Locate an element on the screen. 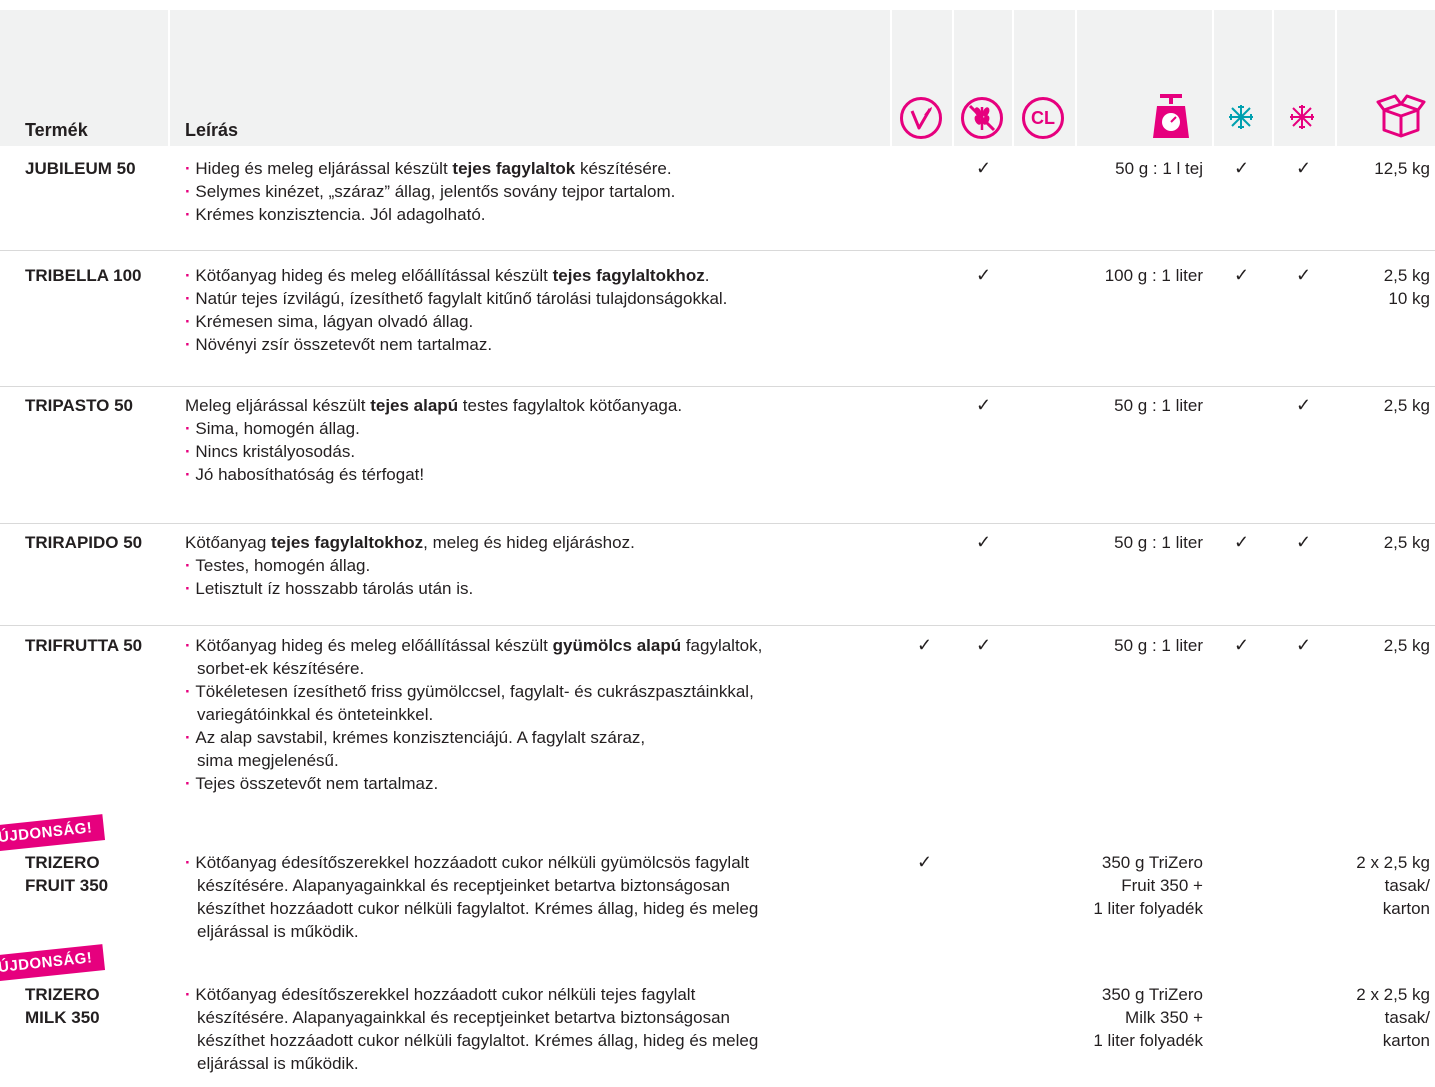 The width and height of the screenshot is (1435, 1087). dosage: 50 g : 1 l tej is located at coordinates (1159, 168).